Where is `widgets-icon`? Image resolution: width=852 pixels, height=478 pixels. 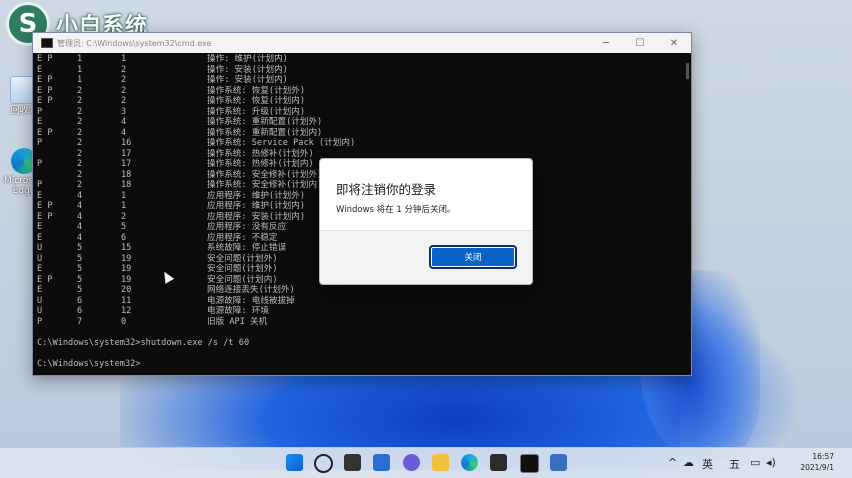
widgets-icon is located at coordinates (381, 462).